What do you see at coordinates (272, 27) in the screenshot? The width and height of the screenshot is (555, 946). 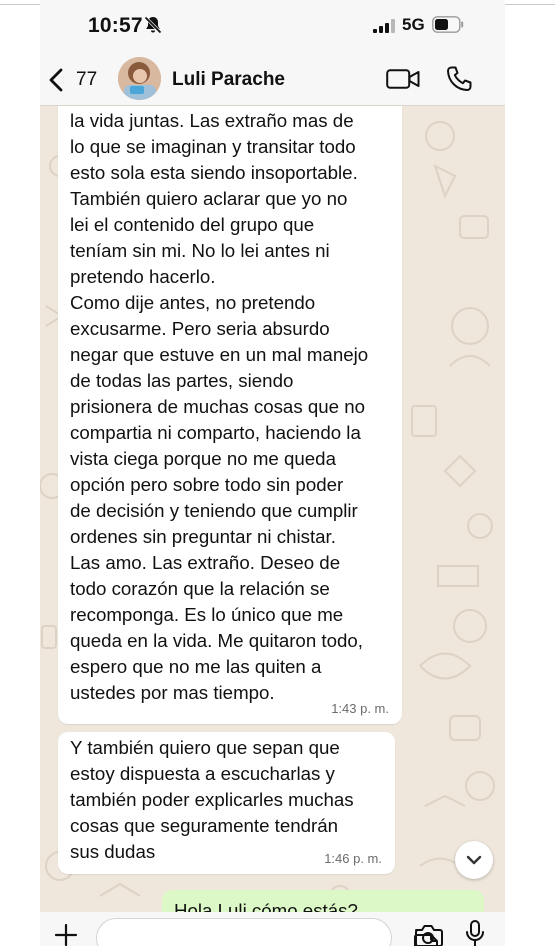 I see `status-bar: 10:57 5G` at bounding box center [272, 27].